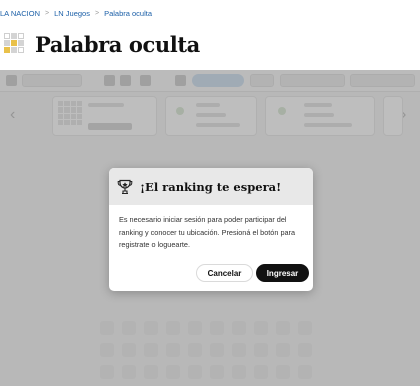 The width and height of the screenshot is (420, 386). I want to click on word-grid-icon, so click(14, 43).